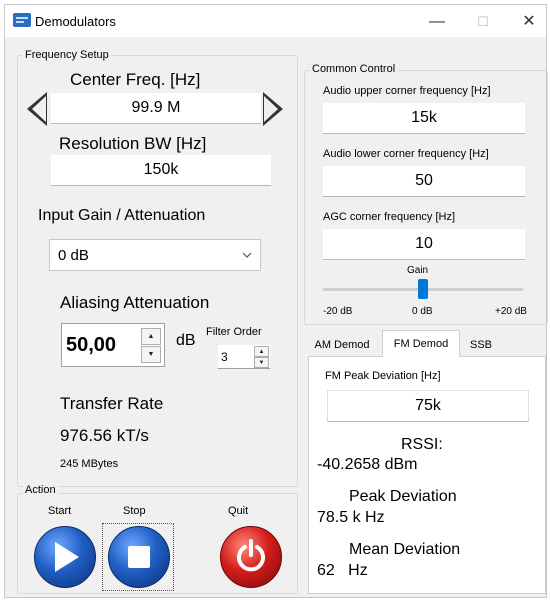 The image size is (550, 600). Describe the element at coordinates (418, 270) in the screenshot. I see `gain-label: Gain` at that location.